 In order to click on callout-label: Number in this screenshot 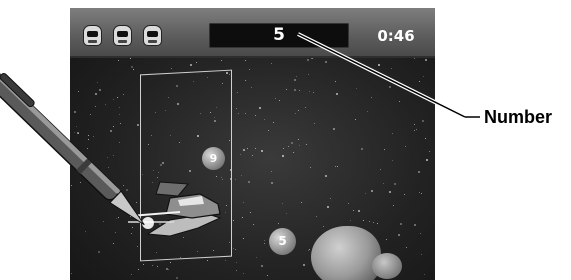, I will do `click(518, 117)`.